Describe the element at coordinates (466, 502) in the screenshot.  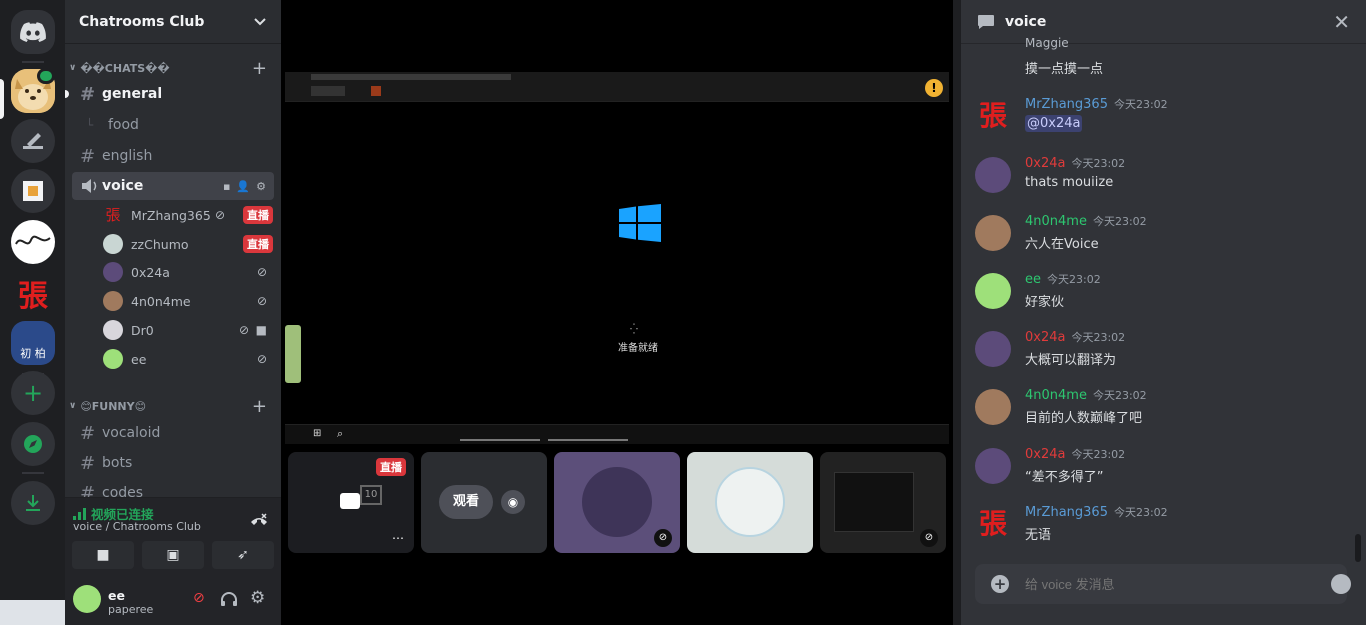
I see `watch-stream-button: 观看` at that location.